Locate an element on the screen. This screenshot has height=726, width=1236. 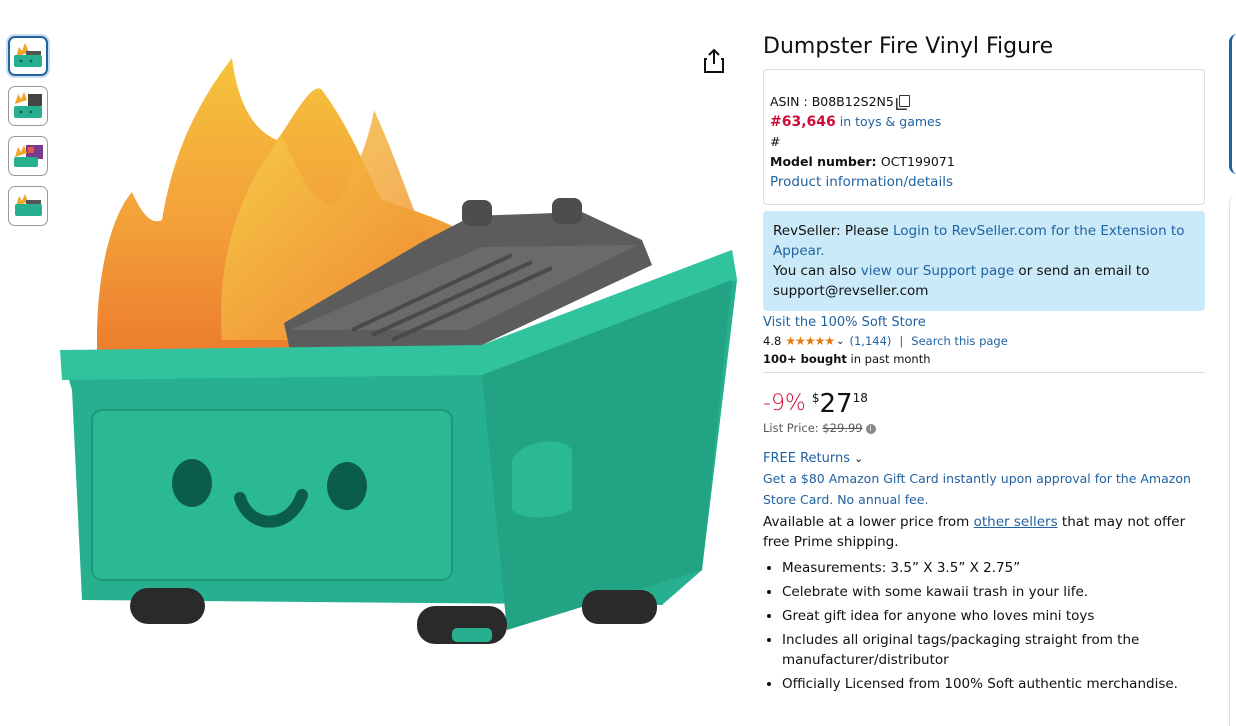
other-sellers-link: other sellers is located at coordinates (1016, 522).